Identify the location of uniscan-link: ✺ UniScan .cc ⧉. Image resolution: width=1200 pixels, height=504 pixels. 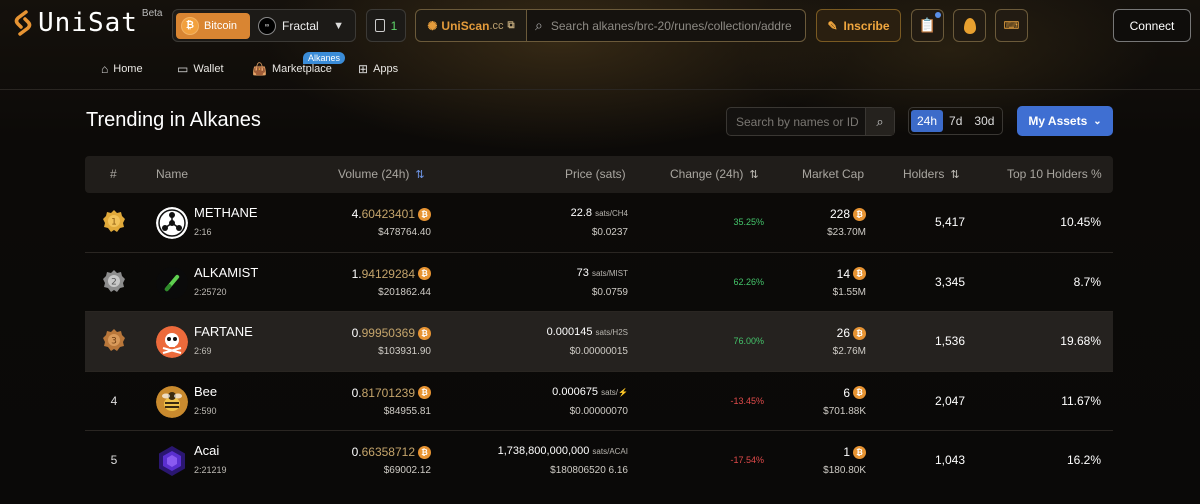
(471, 25).